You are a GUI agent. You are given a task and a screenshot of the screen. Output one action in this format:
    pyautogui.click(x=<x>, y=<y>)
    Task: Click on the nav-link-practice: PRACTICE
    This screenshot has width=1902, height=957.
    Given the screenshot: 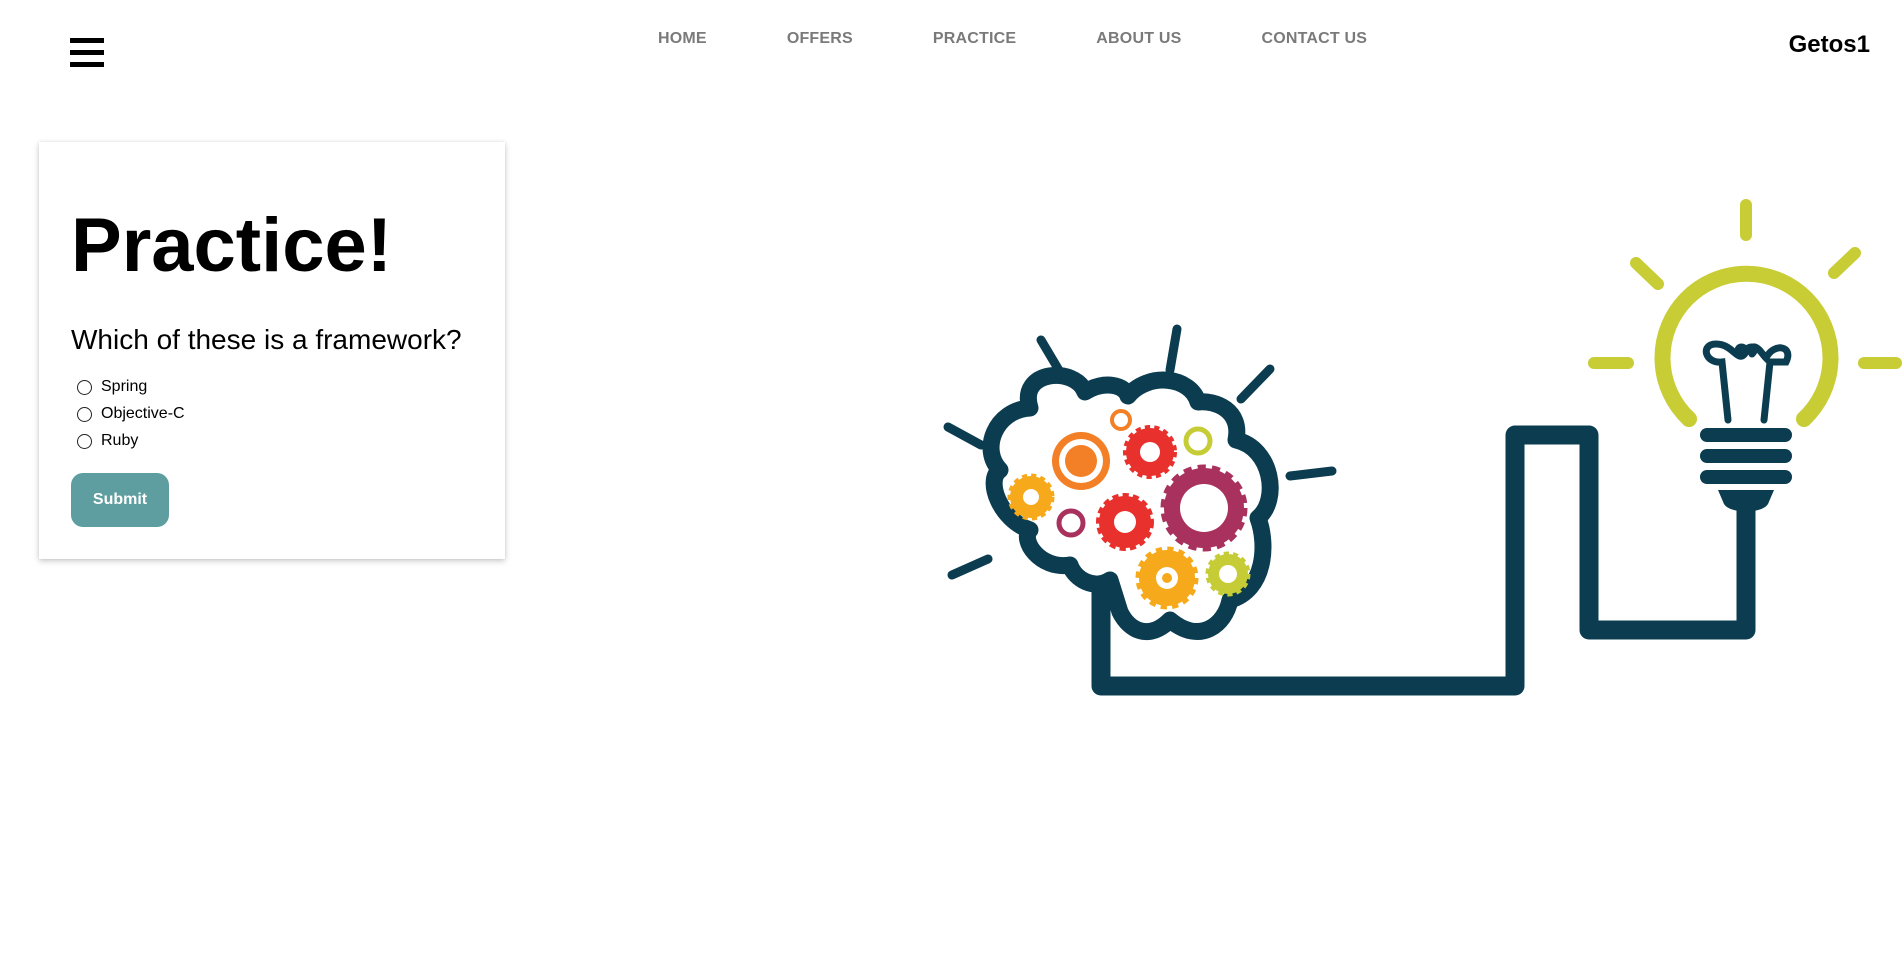 What is the action you would take?
    pyautogui.click(x=974, y=39)
    